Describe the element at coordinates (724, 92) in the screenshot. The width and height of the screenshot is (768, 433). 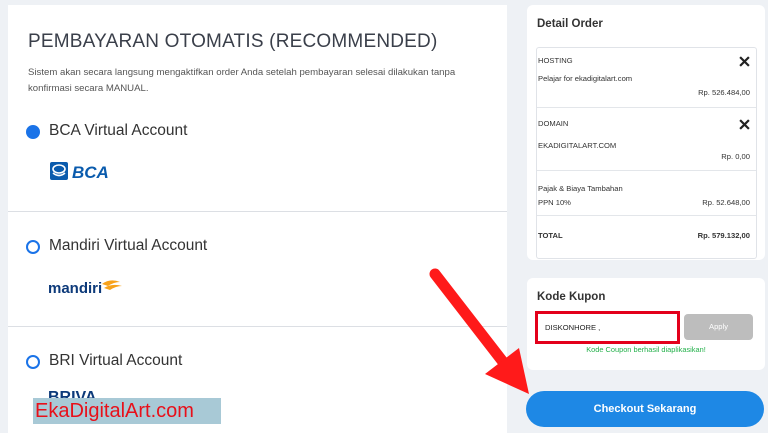
I see `hosting-price: Rp. 526.484,00` at that location.